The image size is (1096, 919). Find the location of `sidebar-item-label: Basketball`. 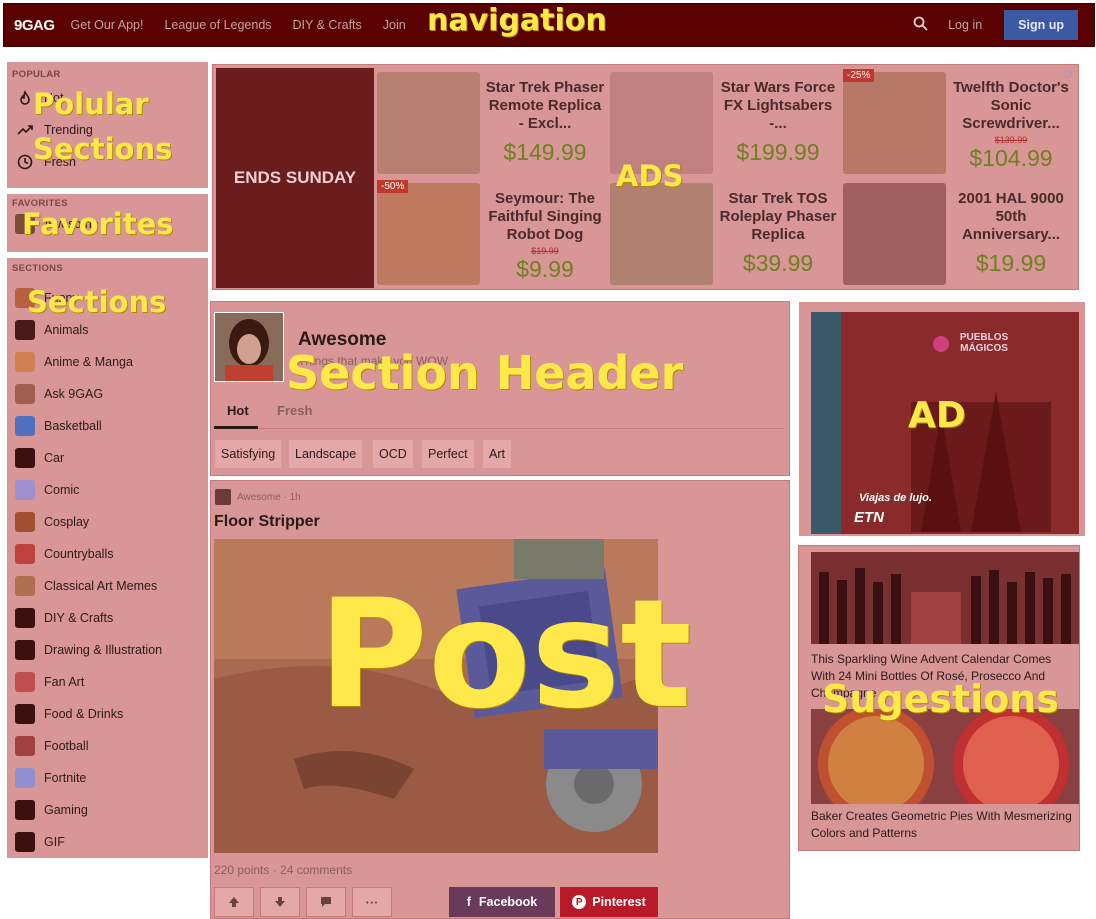

sidebar-item-label: Basketball is located at coordinates (73, 426).